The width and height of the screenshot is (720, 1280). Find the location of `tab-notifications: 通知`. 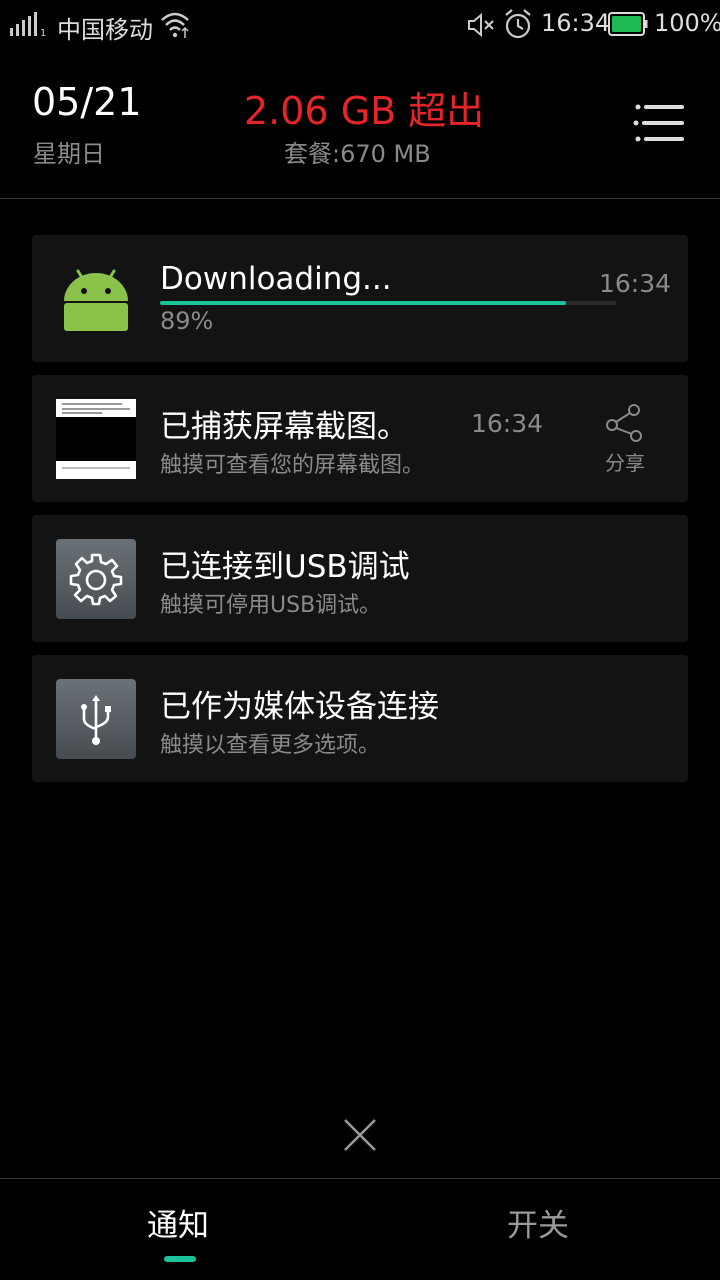

tab-notifications: 通知 is located at coordinates (178, 1222).